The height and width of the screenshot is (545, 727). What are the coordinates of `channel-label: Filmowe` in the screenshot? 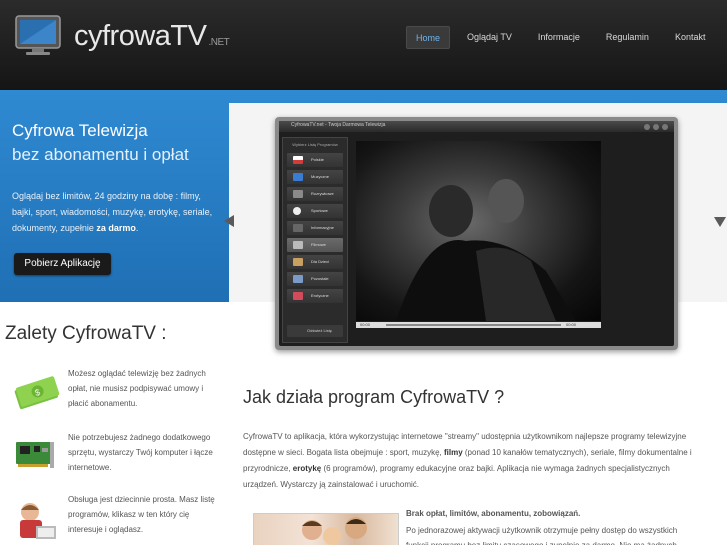 It's located at (318, 244).